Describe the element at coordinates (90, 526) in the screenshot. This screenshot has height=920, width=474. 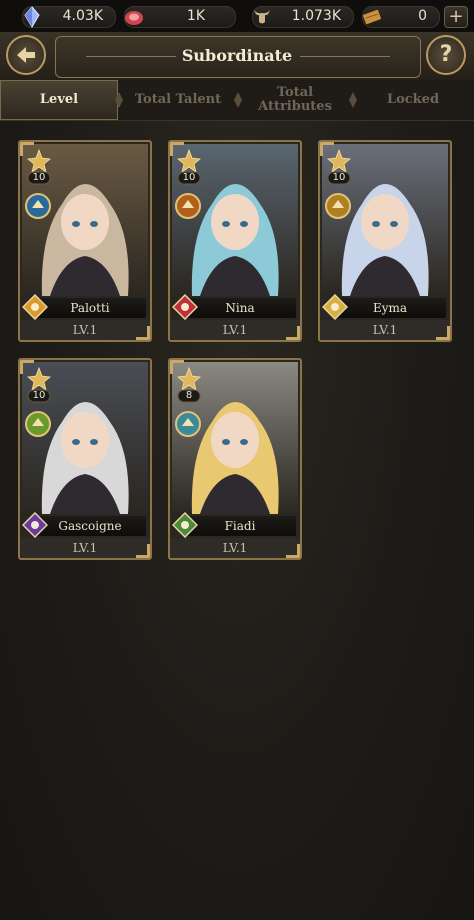
I see `character-name: Gascoigne` at that location.